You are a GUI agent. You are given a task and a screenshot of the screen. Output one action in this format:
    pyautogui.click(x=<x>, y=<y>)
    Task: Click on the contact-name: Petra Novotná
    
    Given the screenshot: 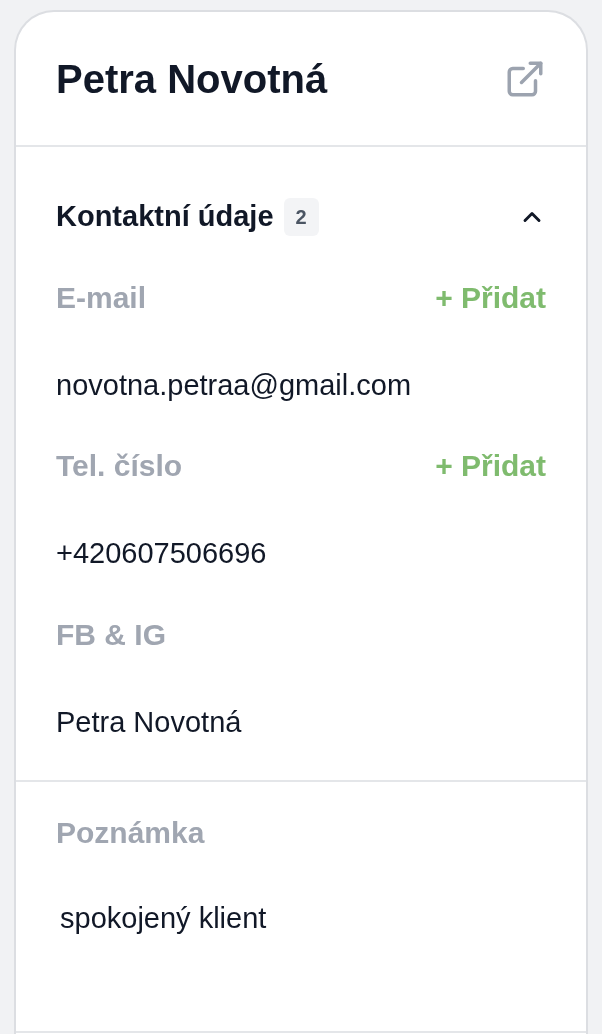 What is the action you would take?
    pyautogui.click(x=192, y=79)
    